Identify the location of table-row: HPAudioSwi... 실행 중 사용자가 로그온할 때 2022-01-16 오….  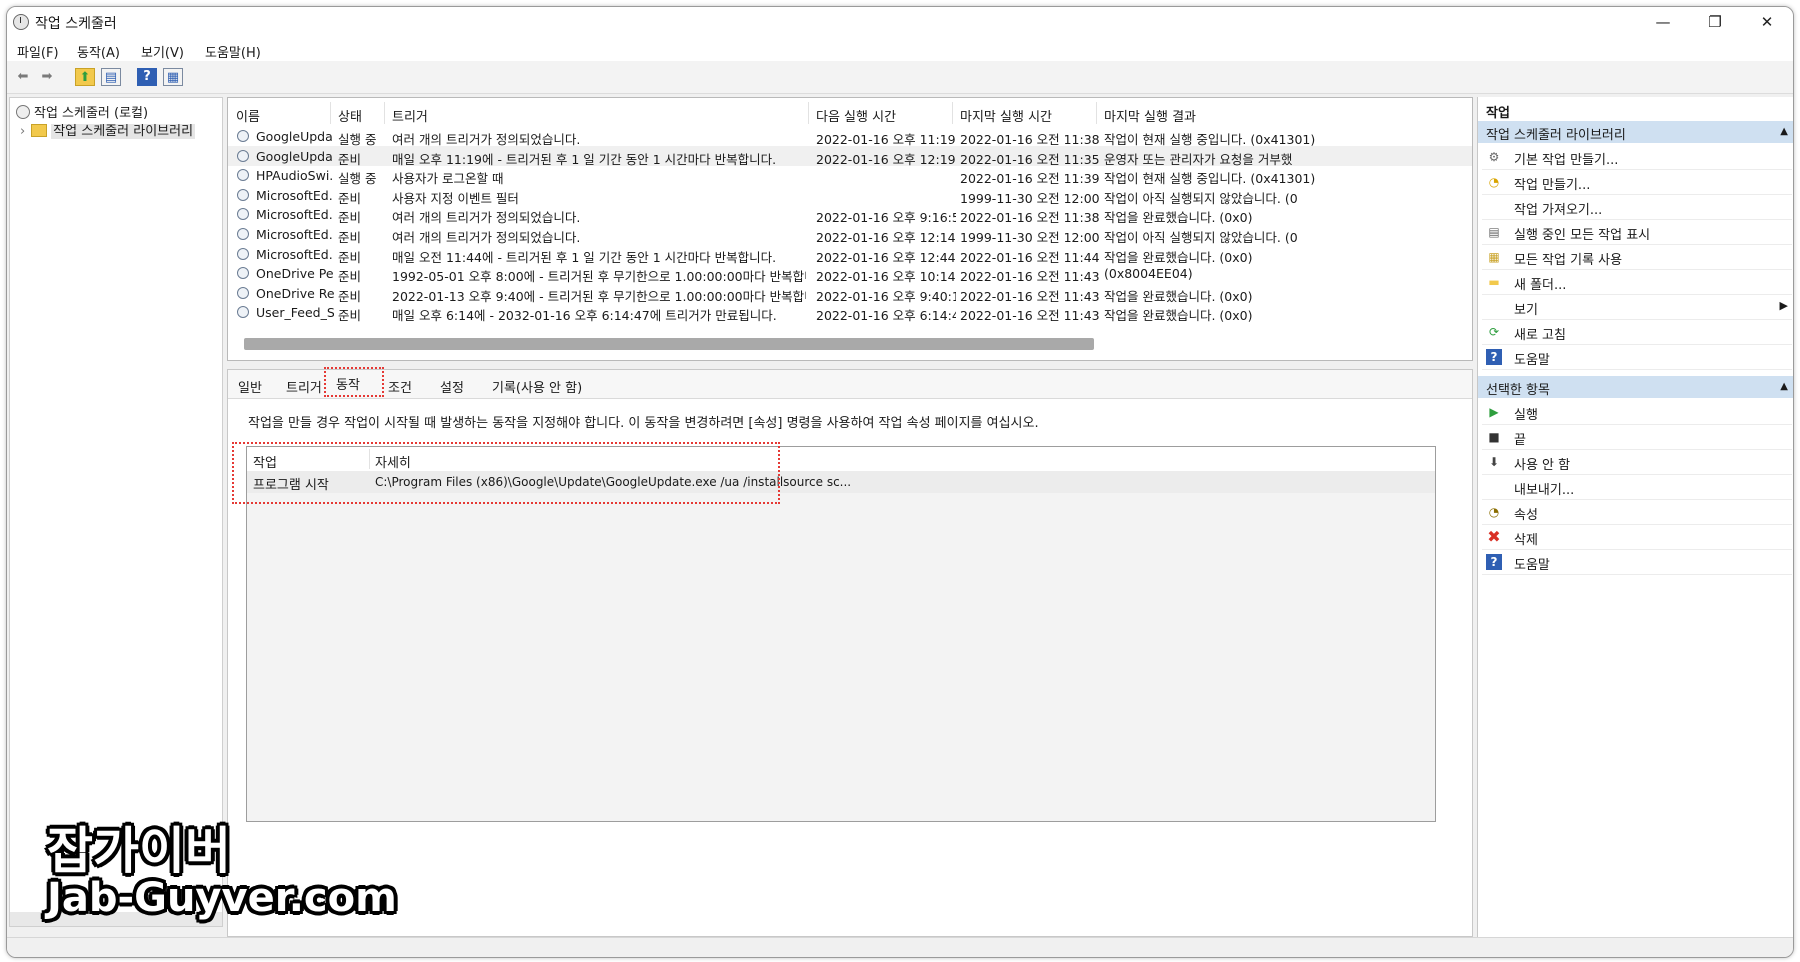
(850, 175).